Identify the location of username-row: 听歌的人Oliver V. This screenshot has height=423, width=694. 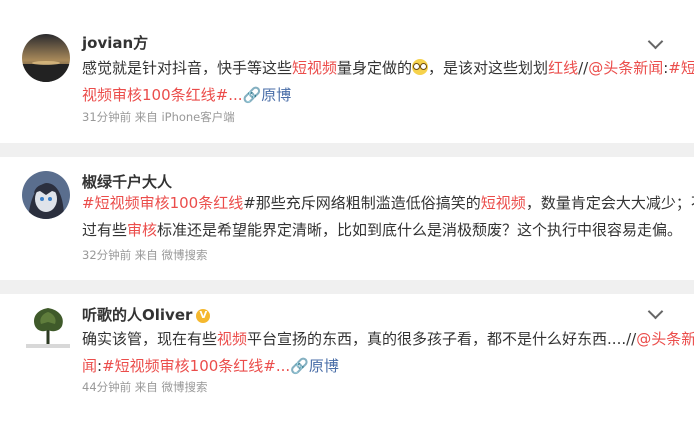
(146, 314).